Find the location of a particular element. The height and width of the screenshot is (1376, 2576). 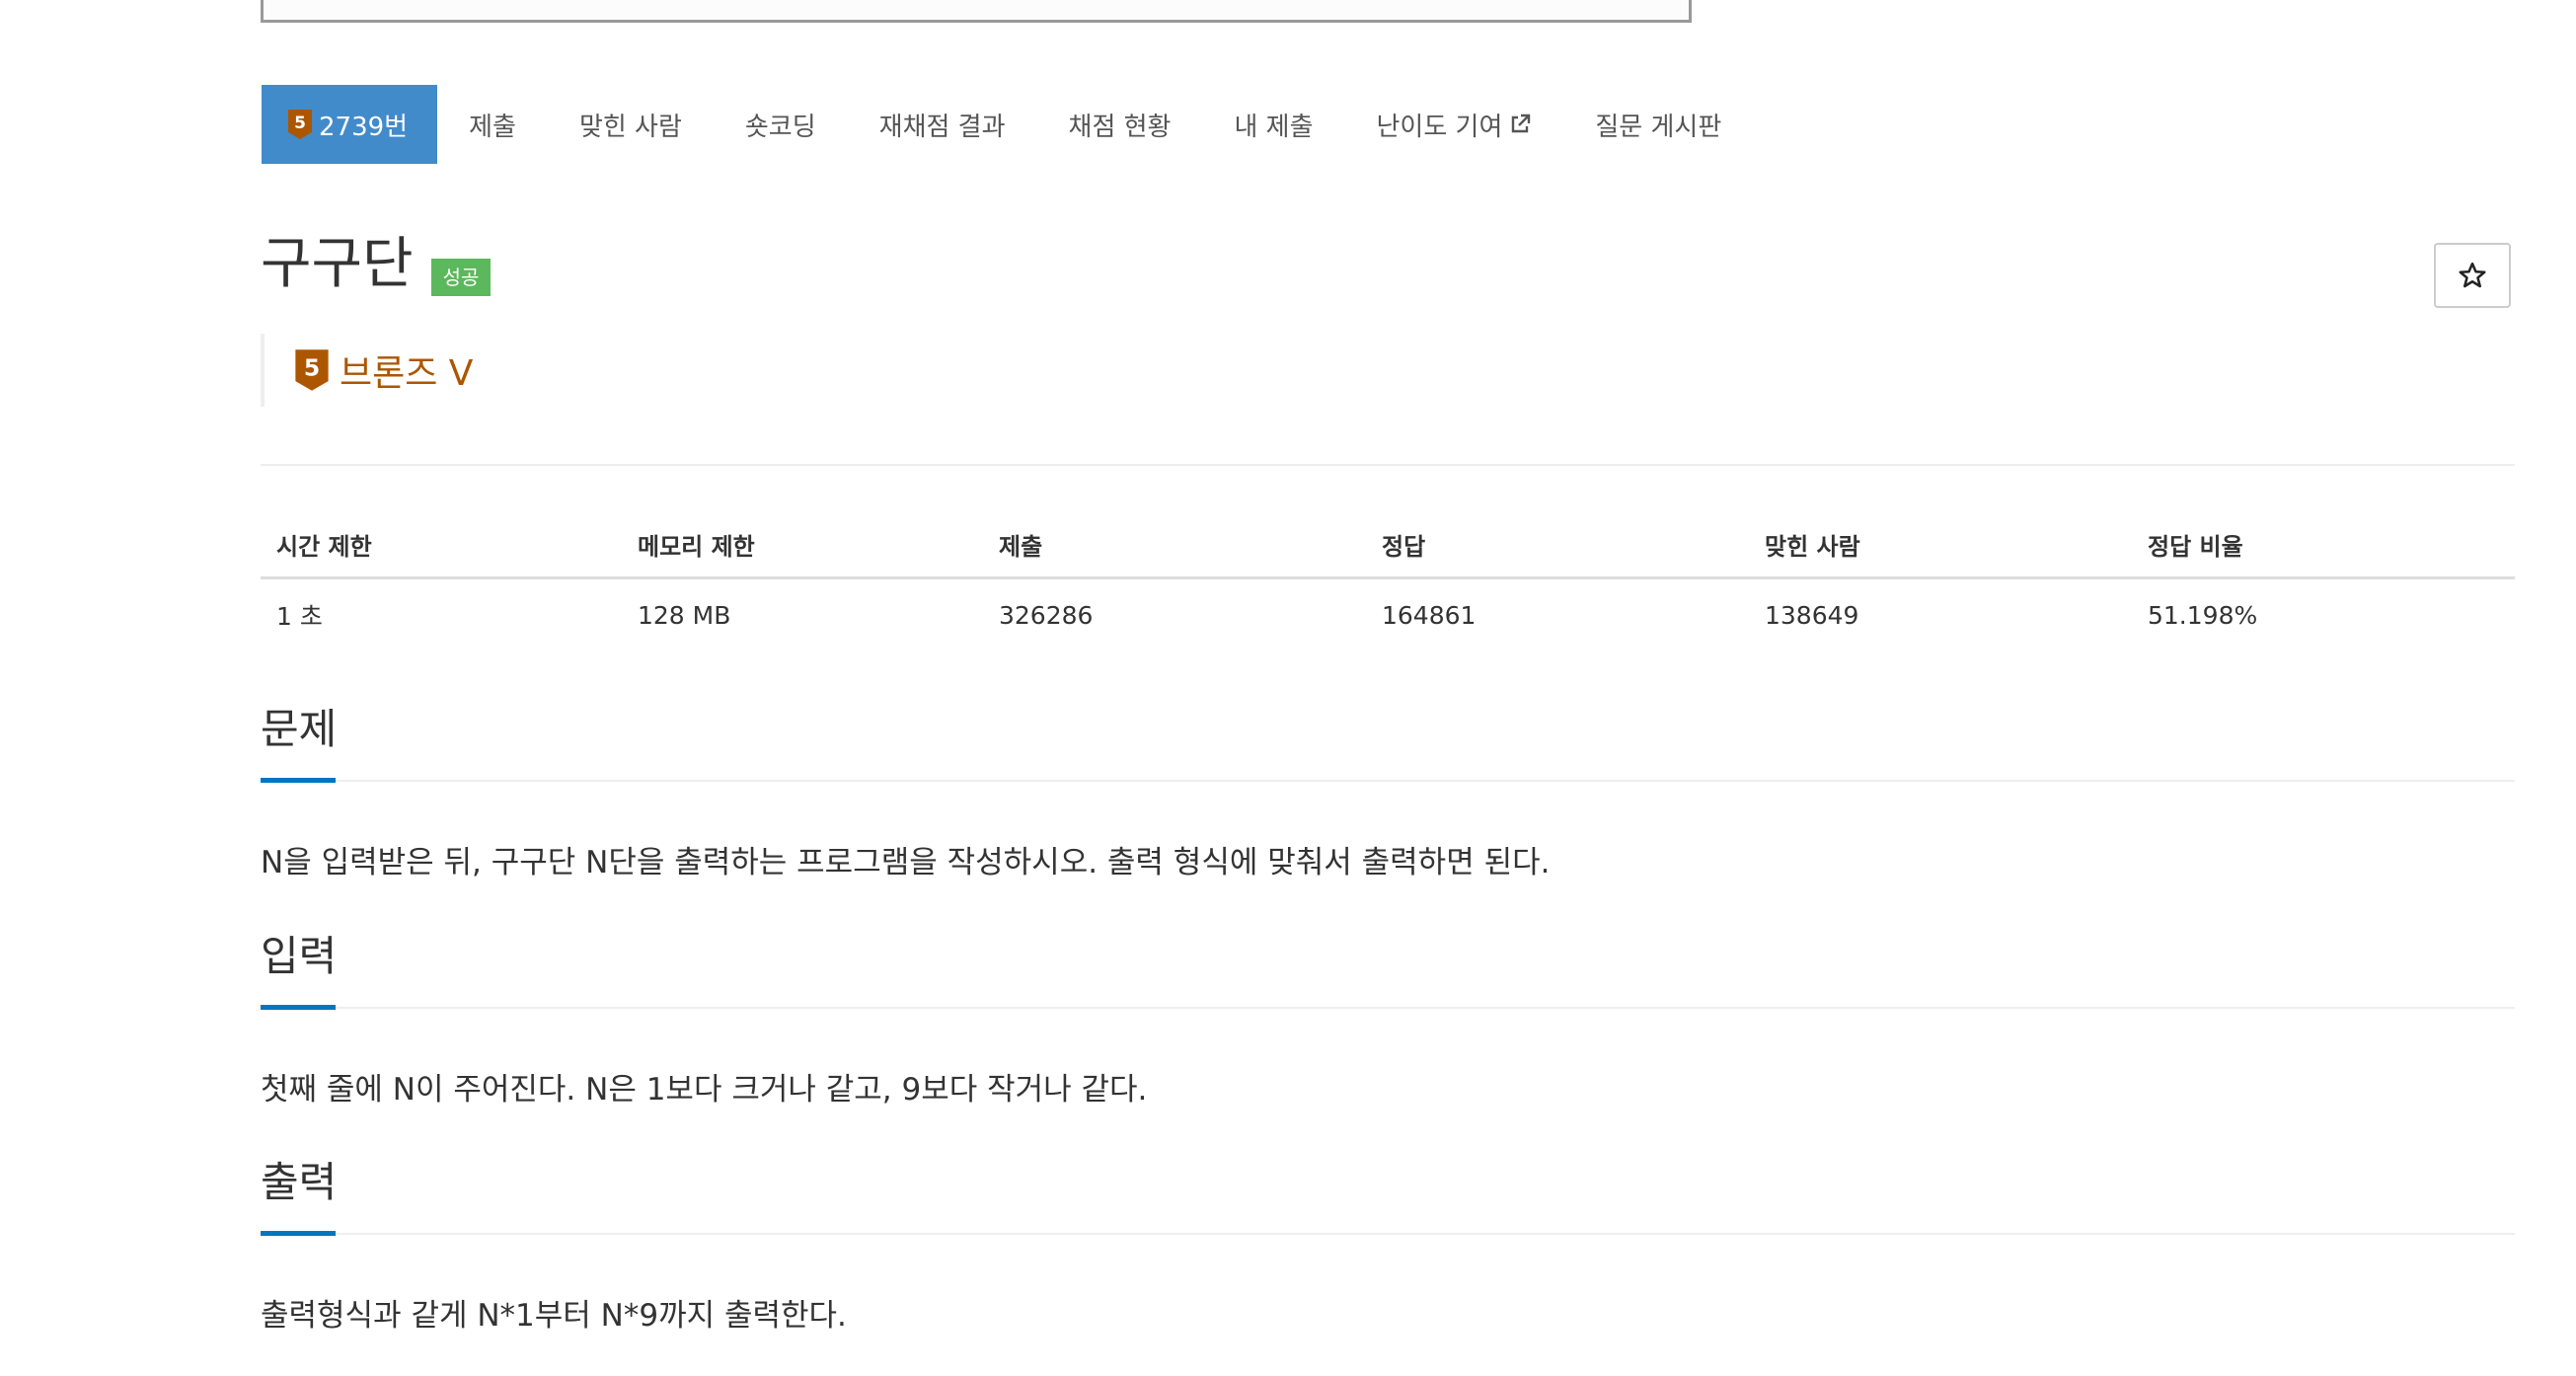

value-time-limit: 1 초 is located at coordinates (299, 616).